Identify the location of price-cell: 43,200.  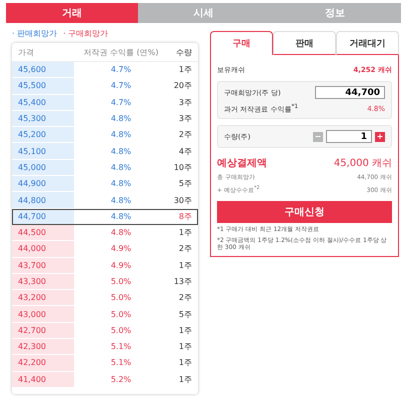
(43, 298).